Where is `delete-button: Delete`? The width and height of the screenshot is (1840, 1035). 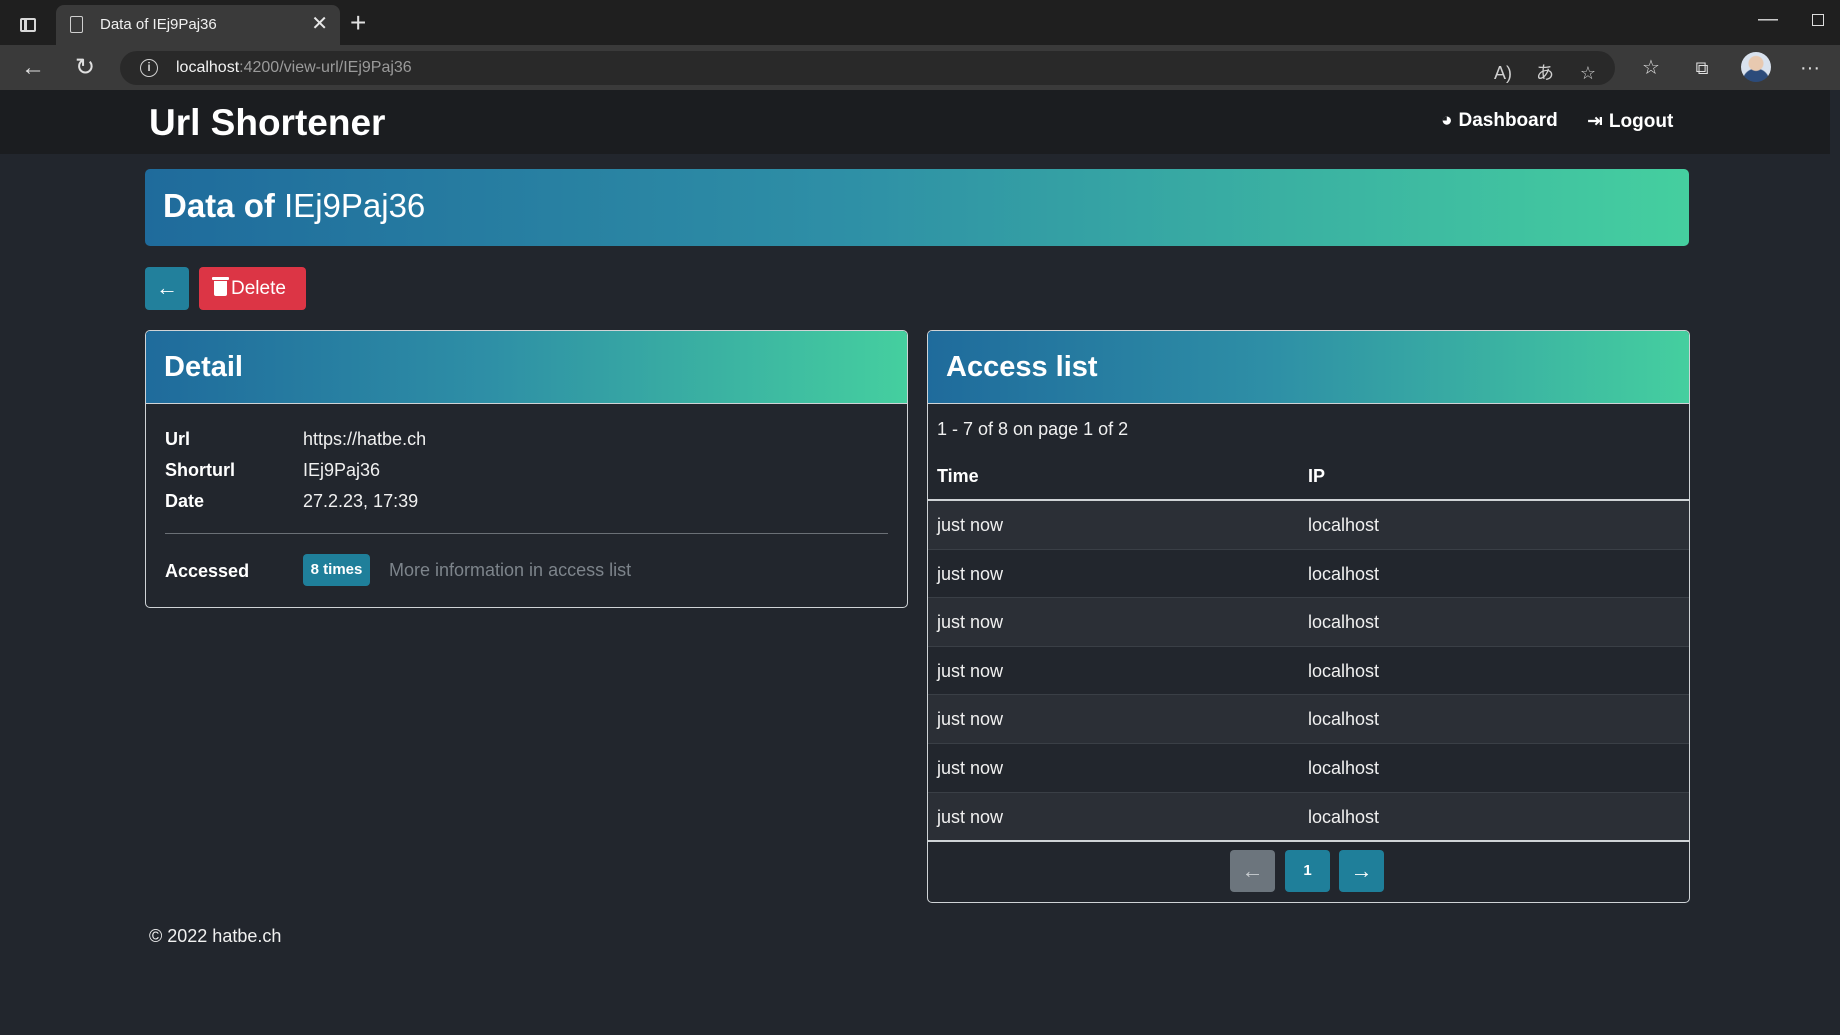
delete-button: Delete is located at coordinates (252, 288).